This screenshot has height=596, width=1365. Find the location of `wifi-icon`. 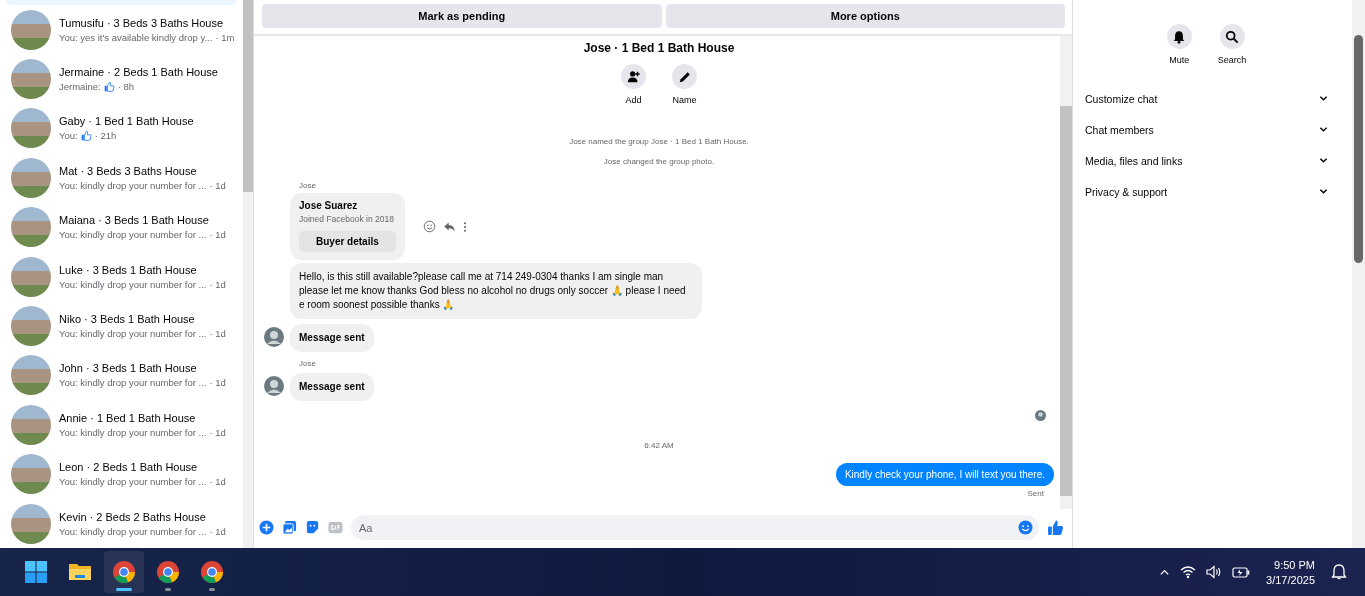

wifi-icon is located at coordinates (1188, 572).